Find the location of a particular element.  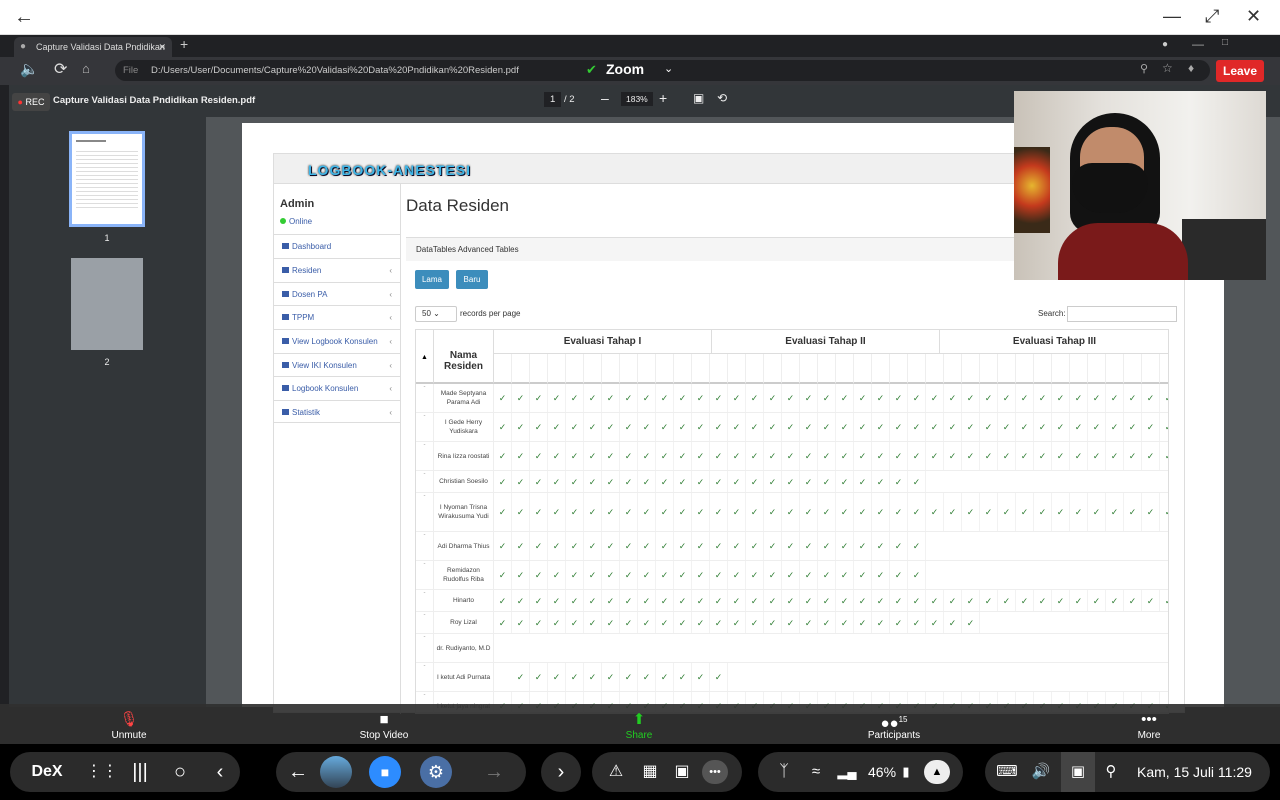

table-row: - dr. Rudiyanto, M.D is located at coordinates (792, 648).